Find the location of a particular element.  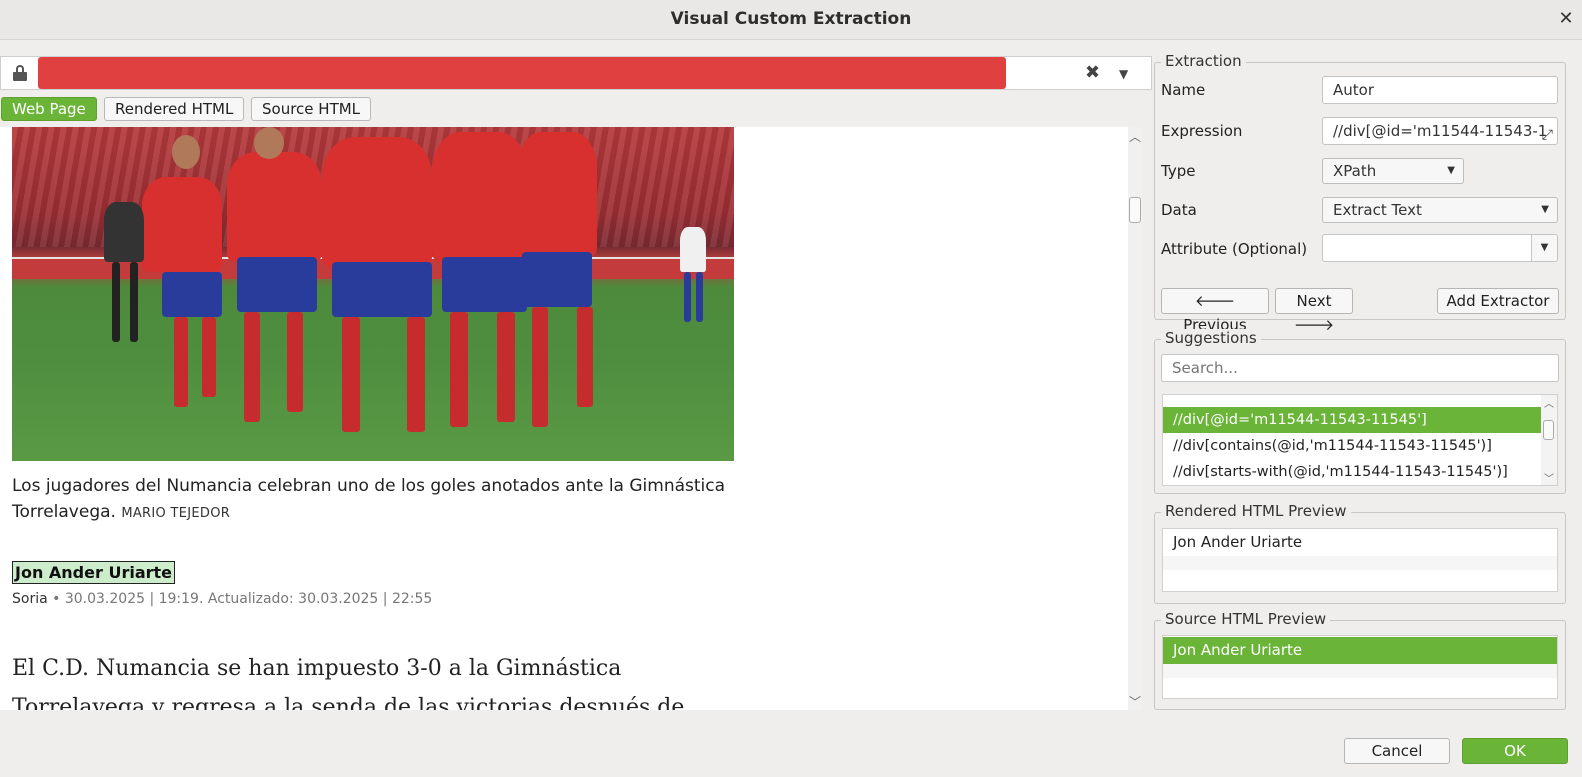

close-icon: ✕ is located at coordinates (1566, 19).